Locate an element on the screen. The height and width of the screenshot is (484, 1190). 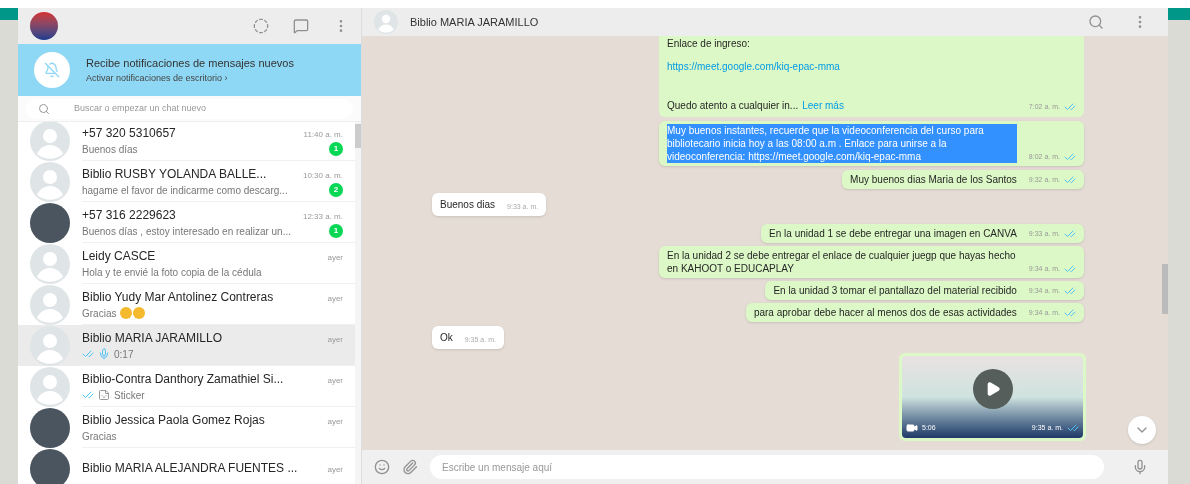
message-text: Buenos dias is located at coordinates (468, 205).